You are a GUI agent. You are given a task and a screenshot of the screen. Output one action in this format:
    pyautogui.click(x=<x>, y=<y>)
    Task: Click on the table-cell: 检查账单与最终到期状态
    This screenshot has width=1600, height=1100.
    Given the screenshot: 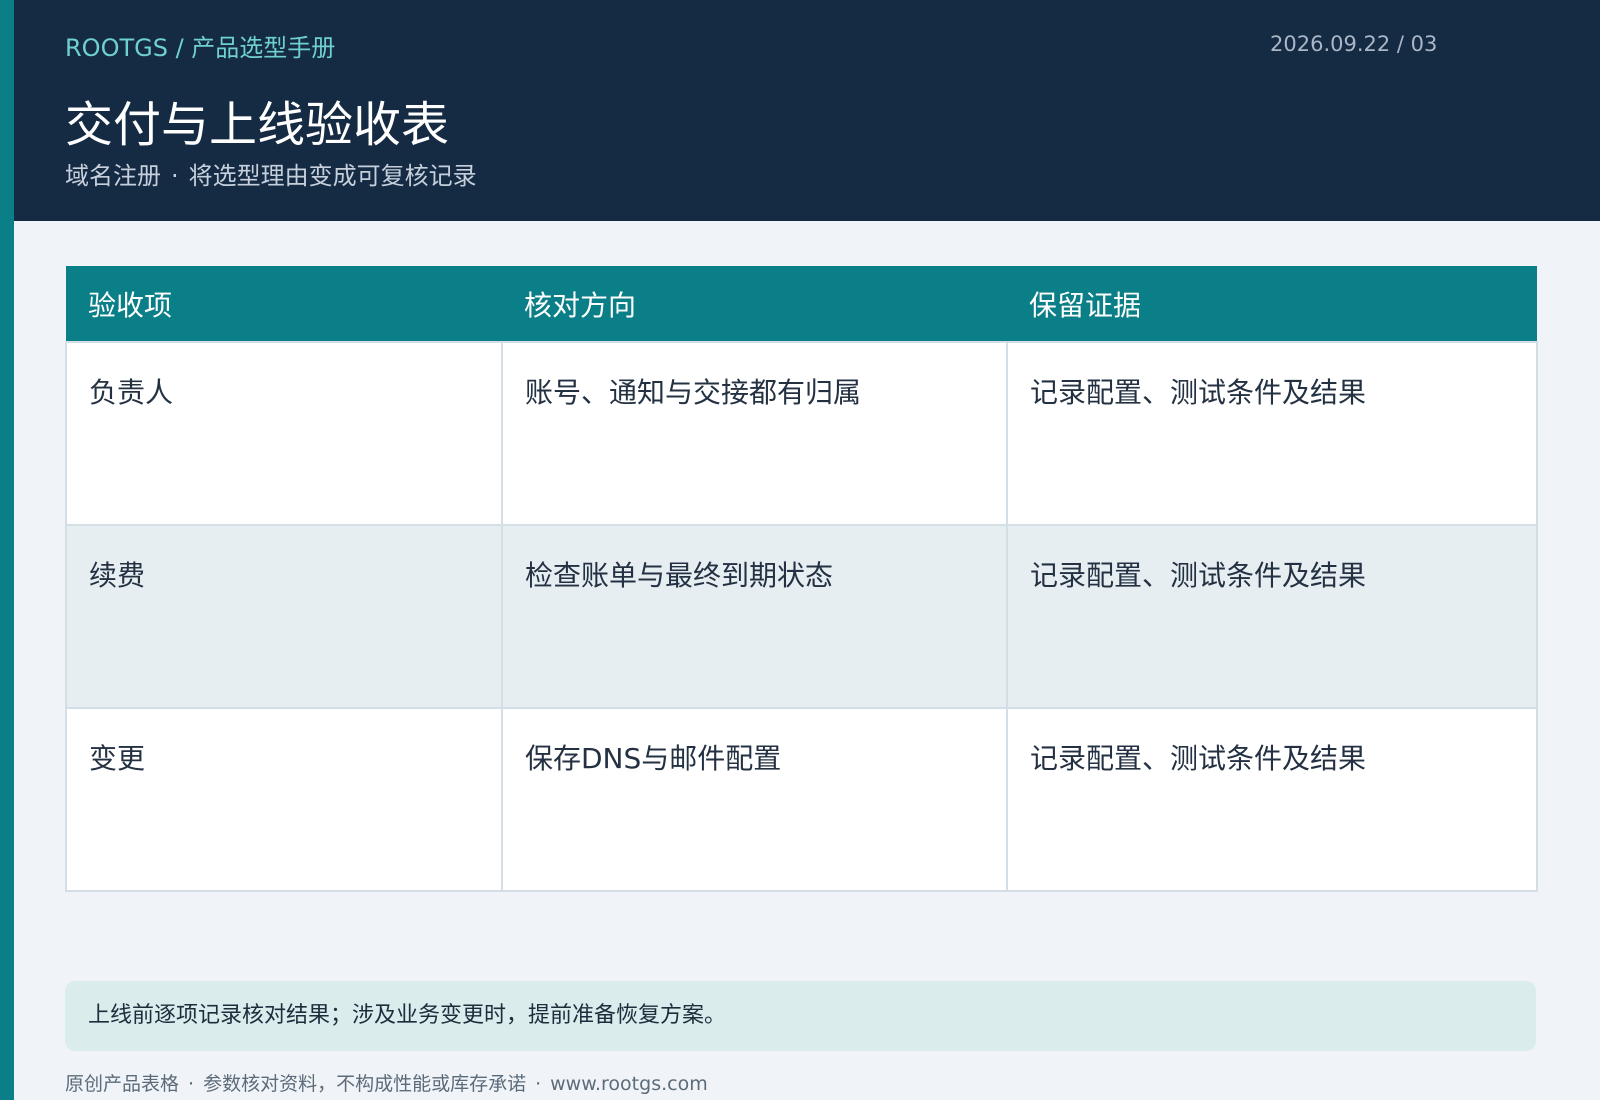 What is the action you would take?
    pyautogui.click(x=754, y=616)
    